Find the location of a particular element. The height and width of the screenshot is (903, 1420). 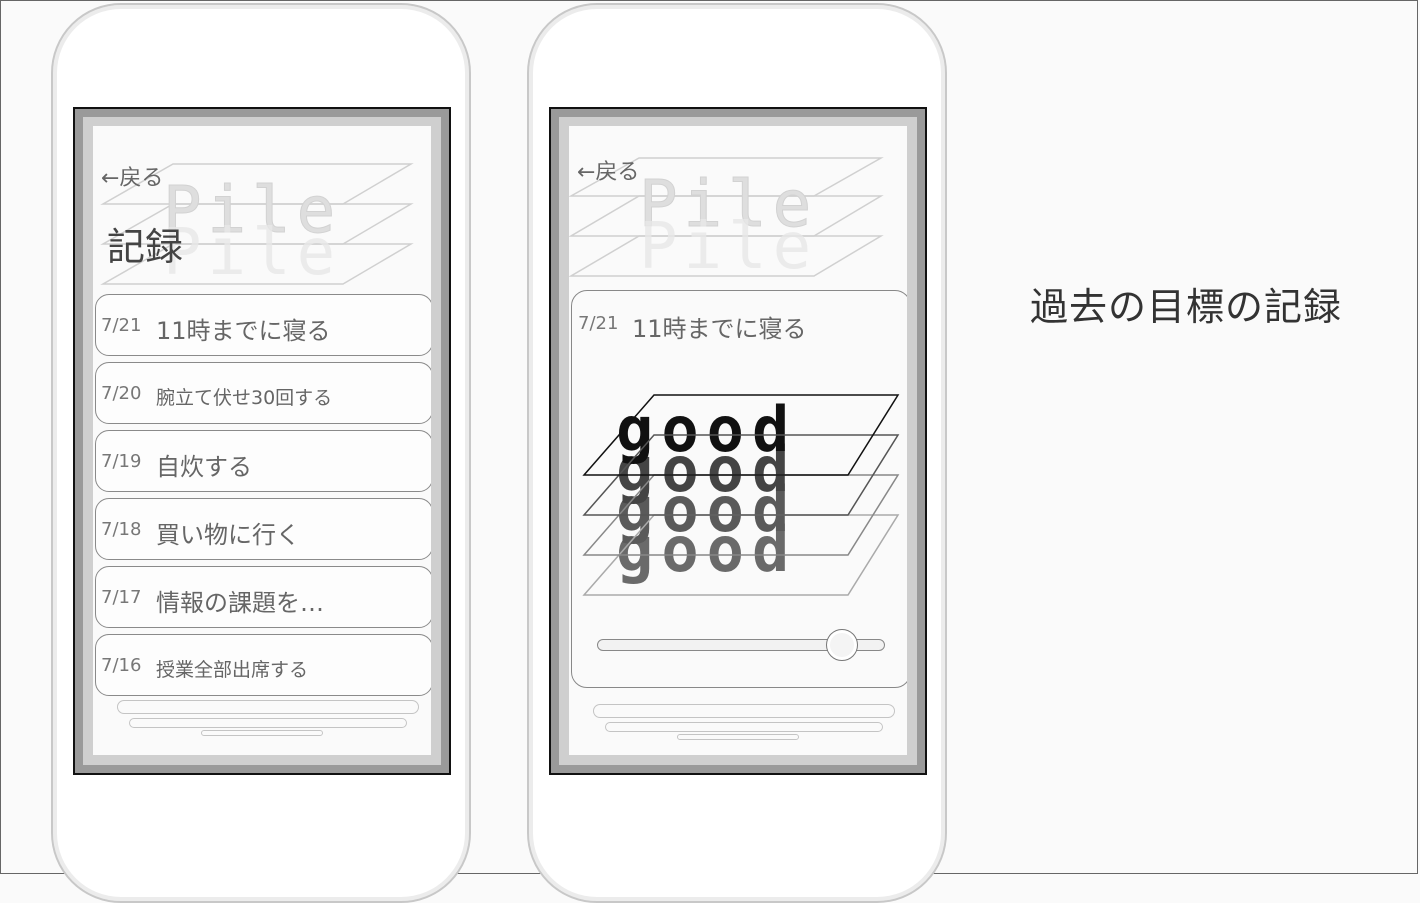

record-detail-card: 7/21 11時までに寝る good good good good is located at coordinates (739, 489).